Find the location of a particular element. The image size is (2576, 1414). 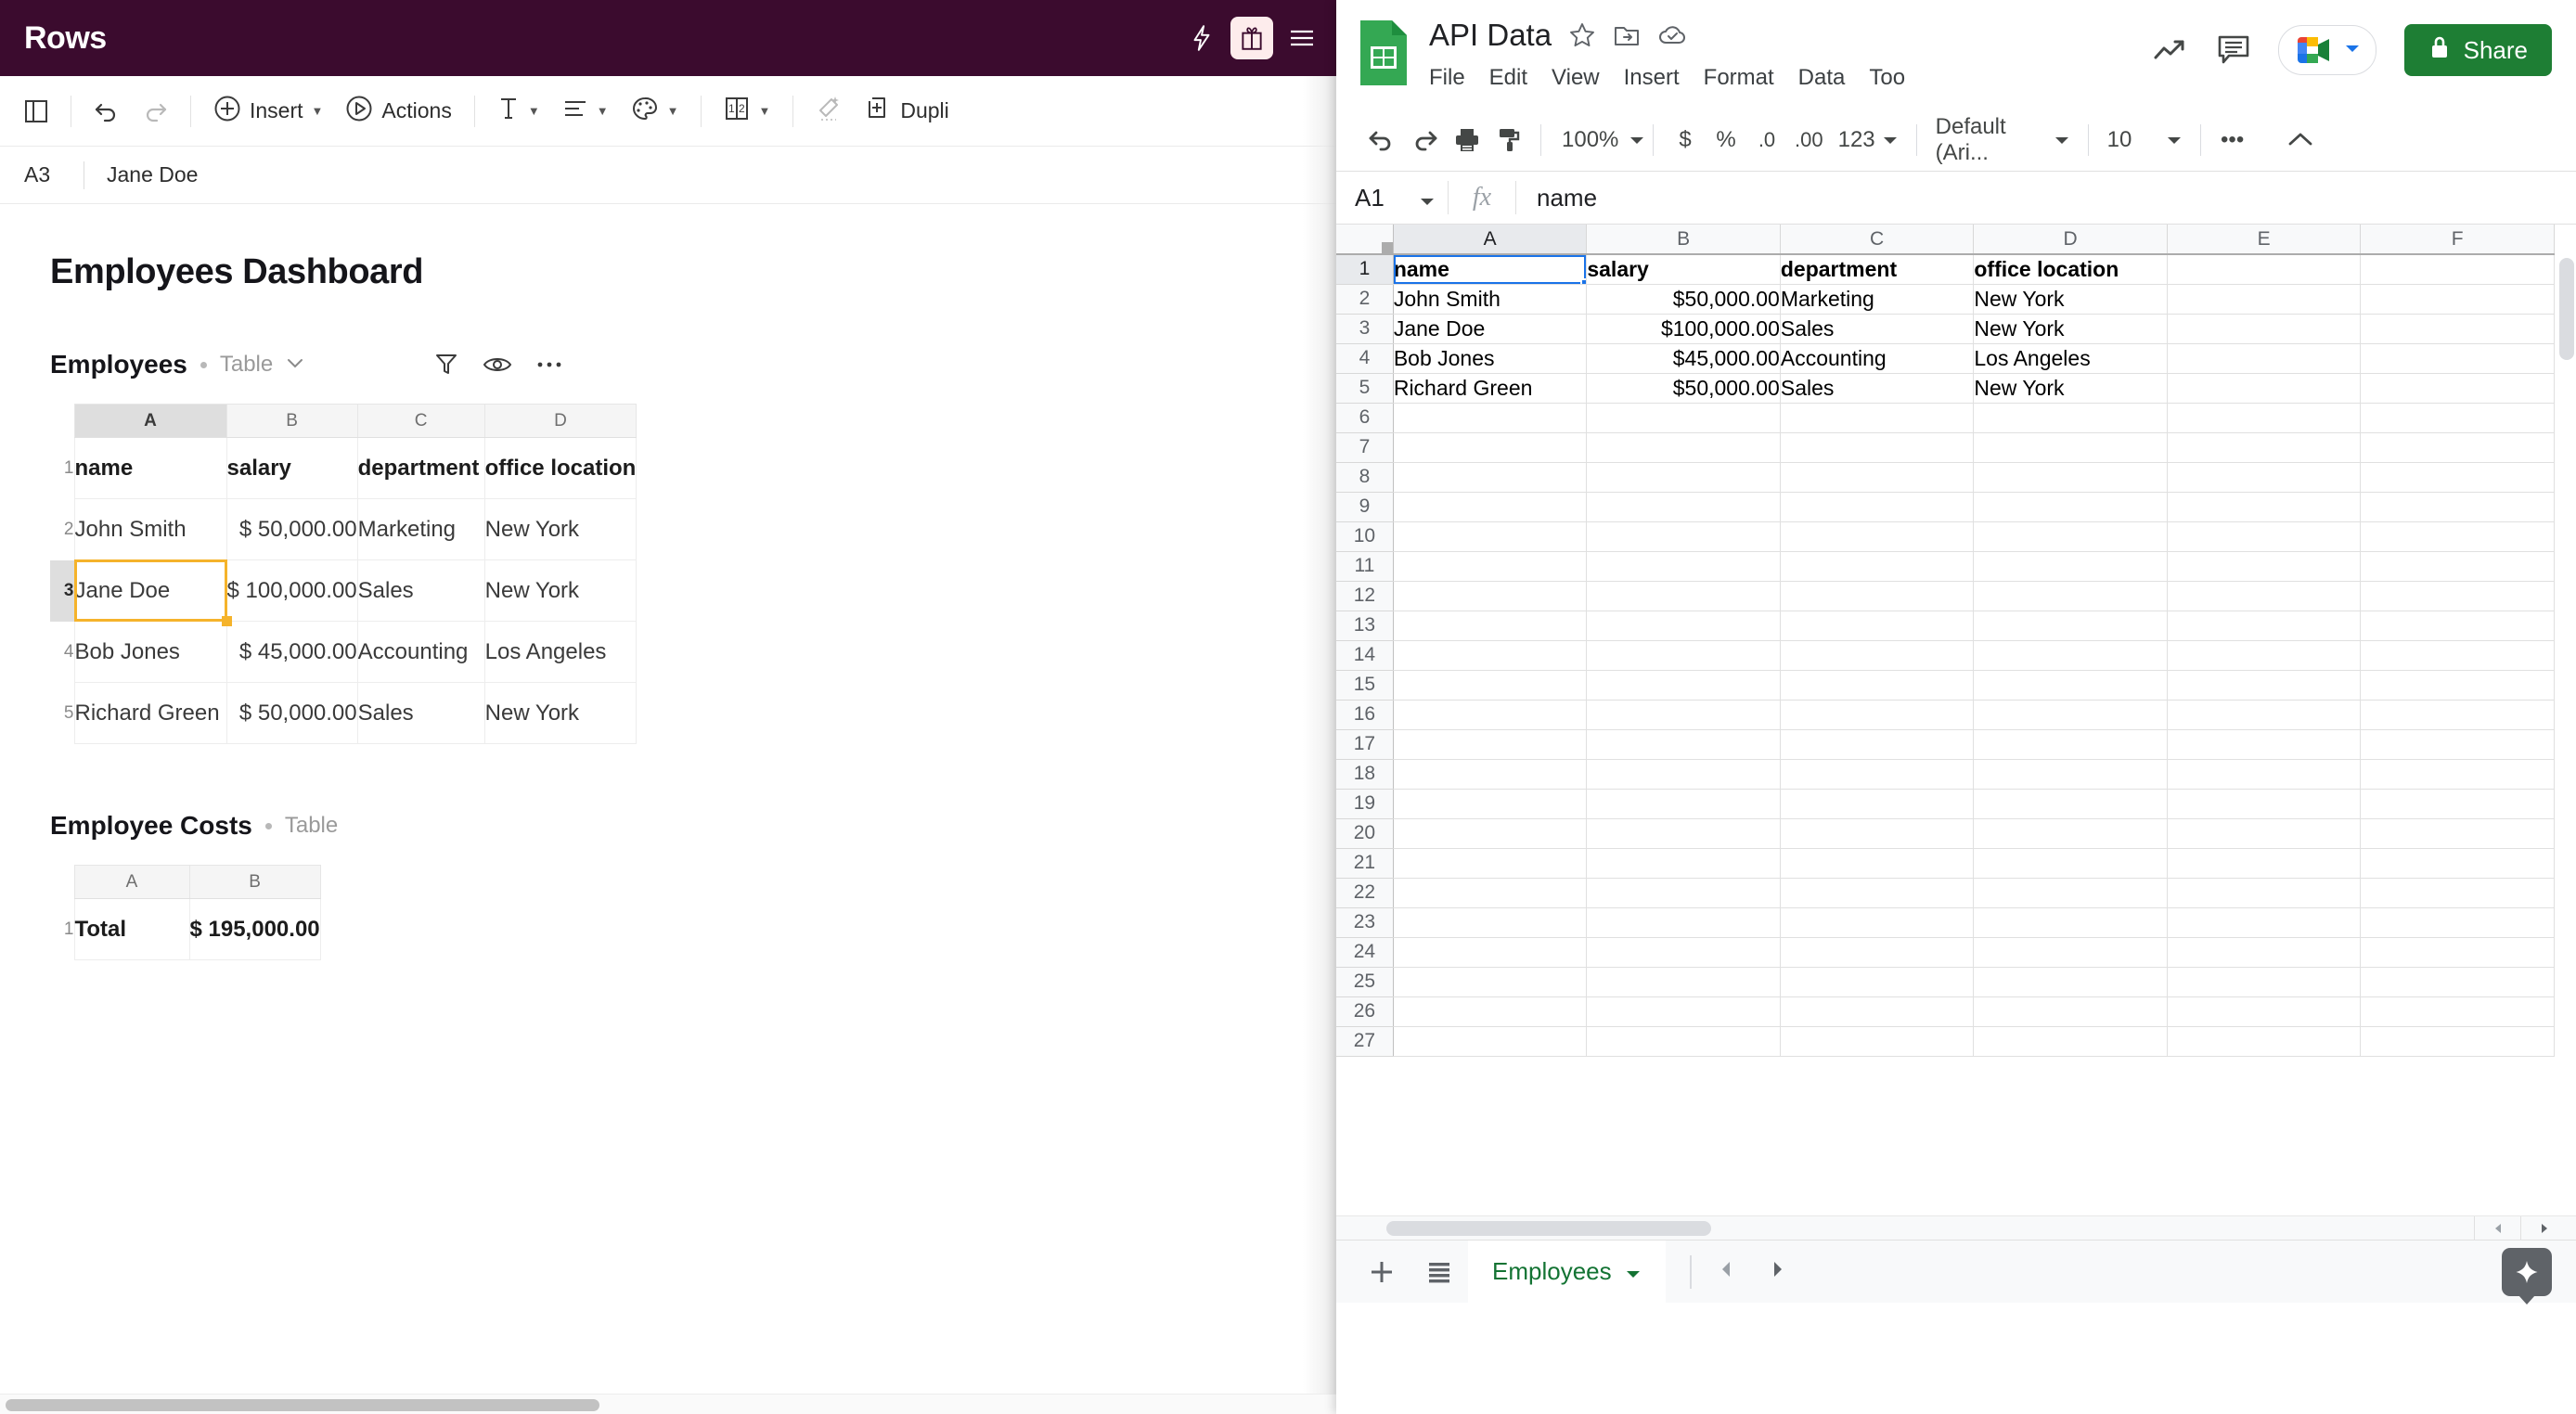

row-header-16: 16 is located at coordinates (1365, 715).